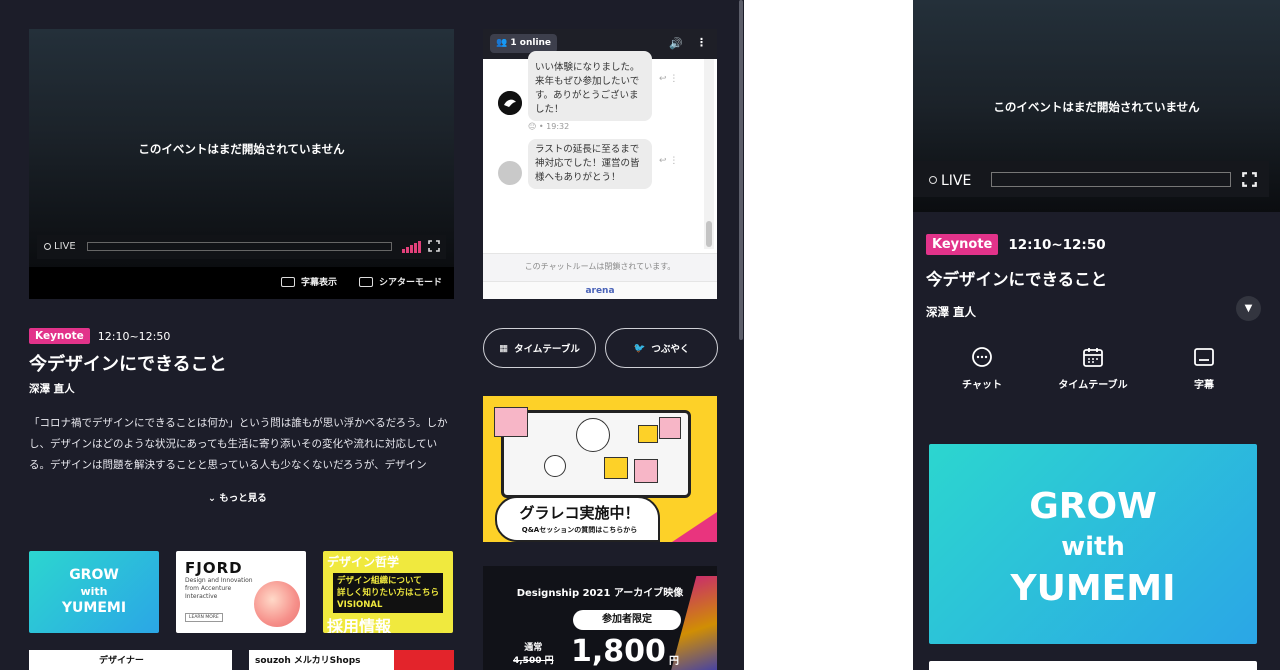 The height and width of the screenshot is (670, 1280). What do you see at coordinates (639, 348) in the screenshot?
I see `twitter-icon: 🐦` at bounding box center [639, 348].